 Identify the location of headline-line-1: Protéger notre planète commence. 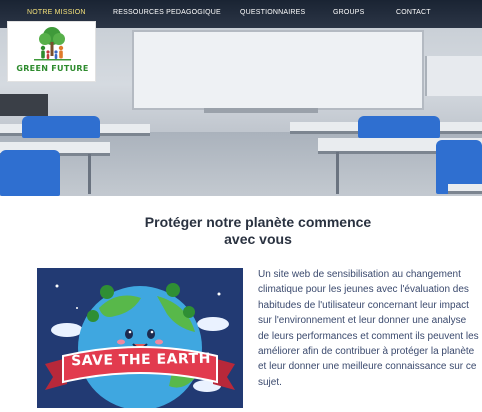
(258, 222).